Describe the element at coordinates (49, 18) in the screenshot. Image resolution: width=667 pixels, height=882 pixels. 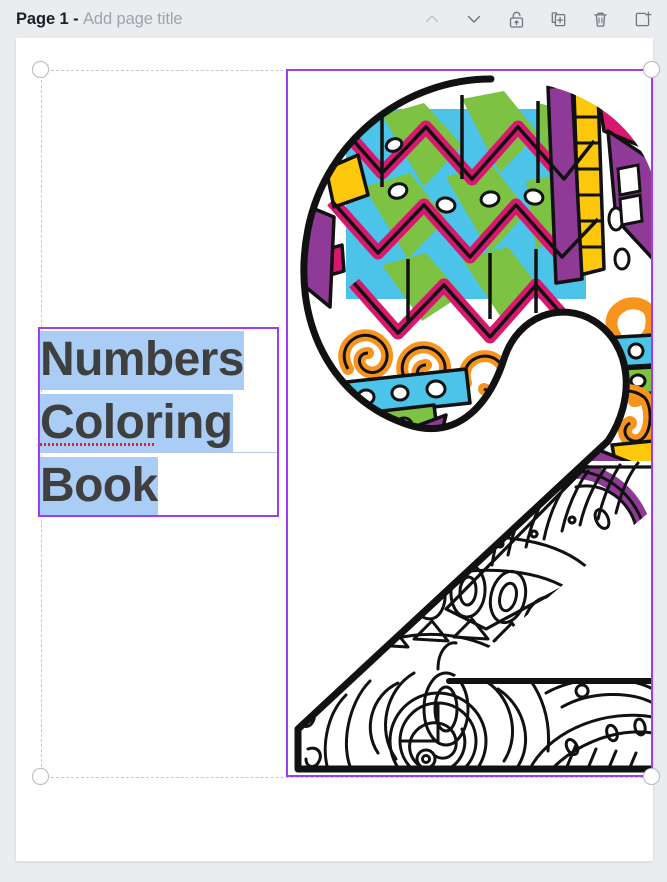
I see `page-number-label: Page 1 -` at that location.